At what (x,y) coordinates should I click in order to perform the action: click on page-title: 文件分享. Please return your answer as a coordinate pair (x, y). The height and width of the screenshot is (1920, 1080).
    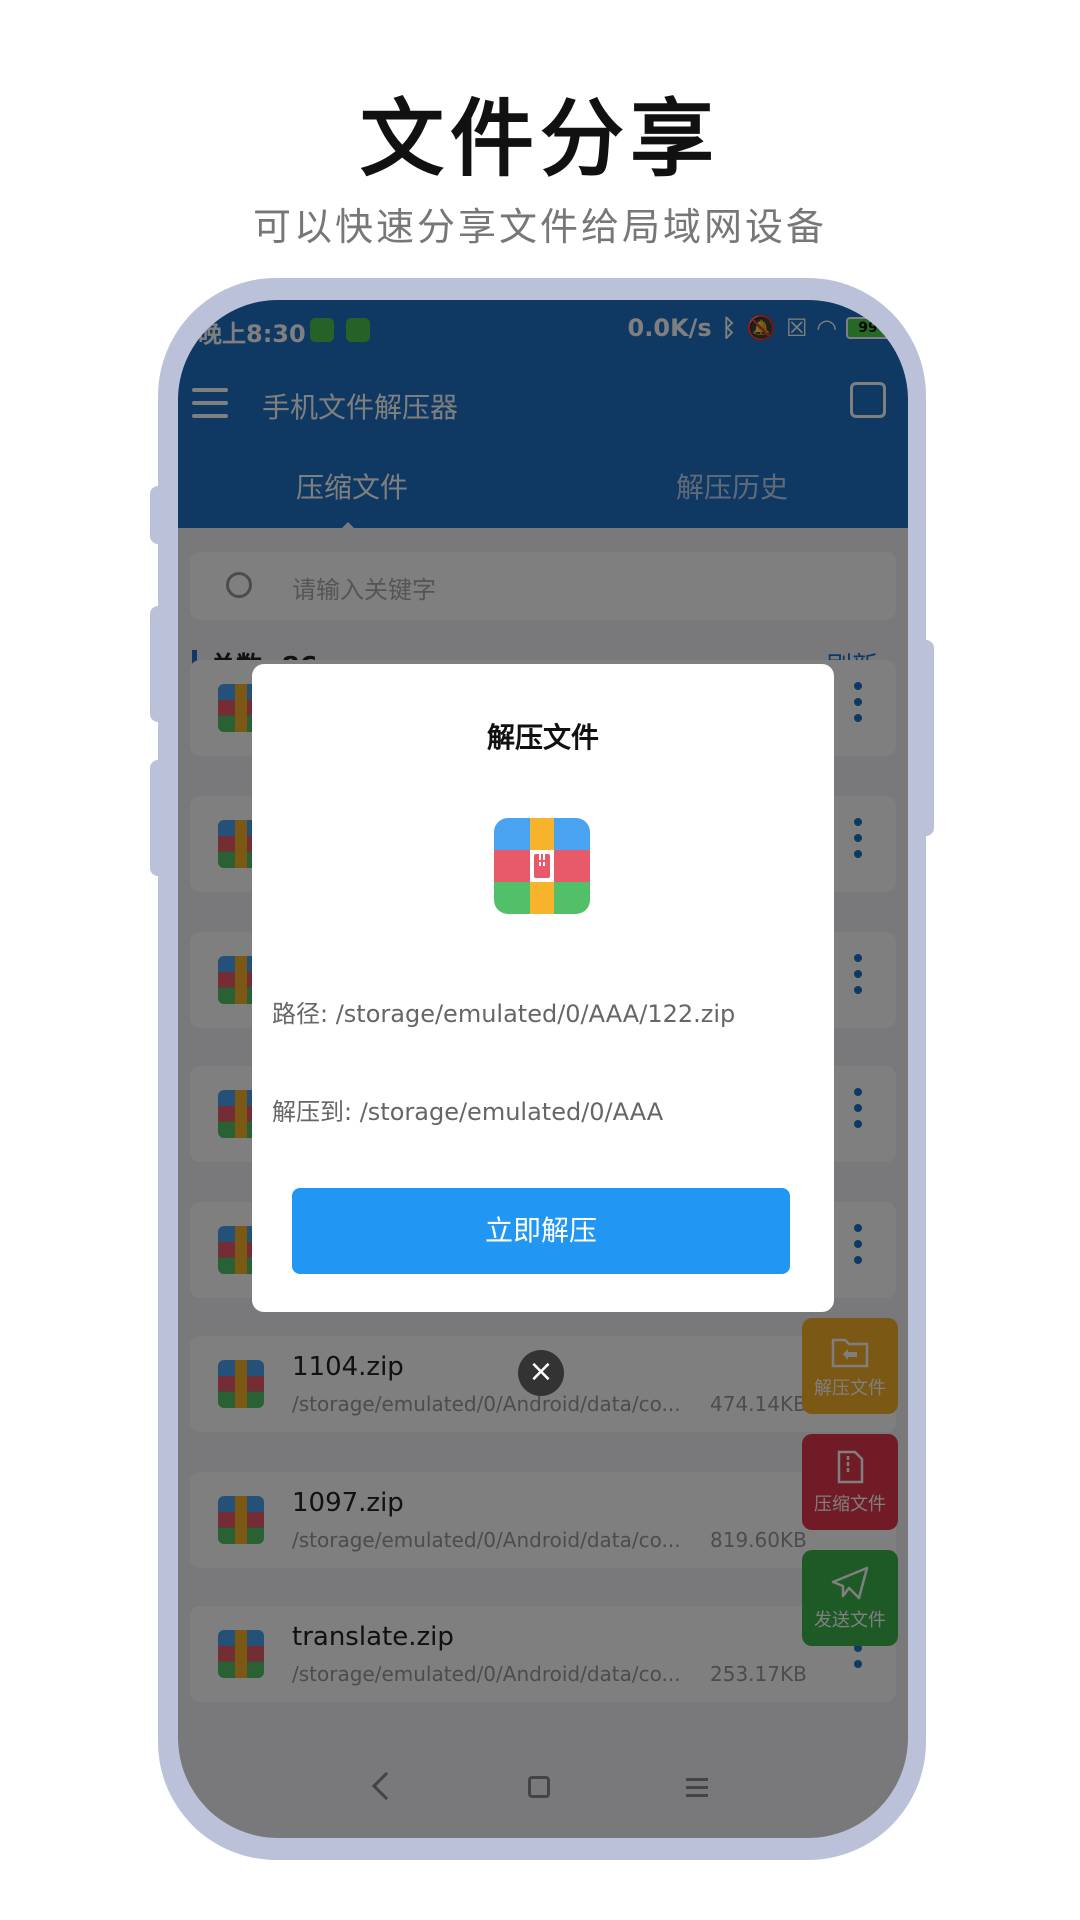
    Looking at the image, I should click on (539, 139).